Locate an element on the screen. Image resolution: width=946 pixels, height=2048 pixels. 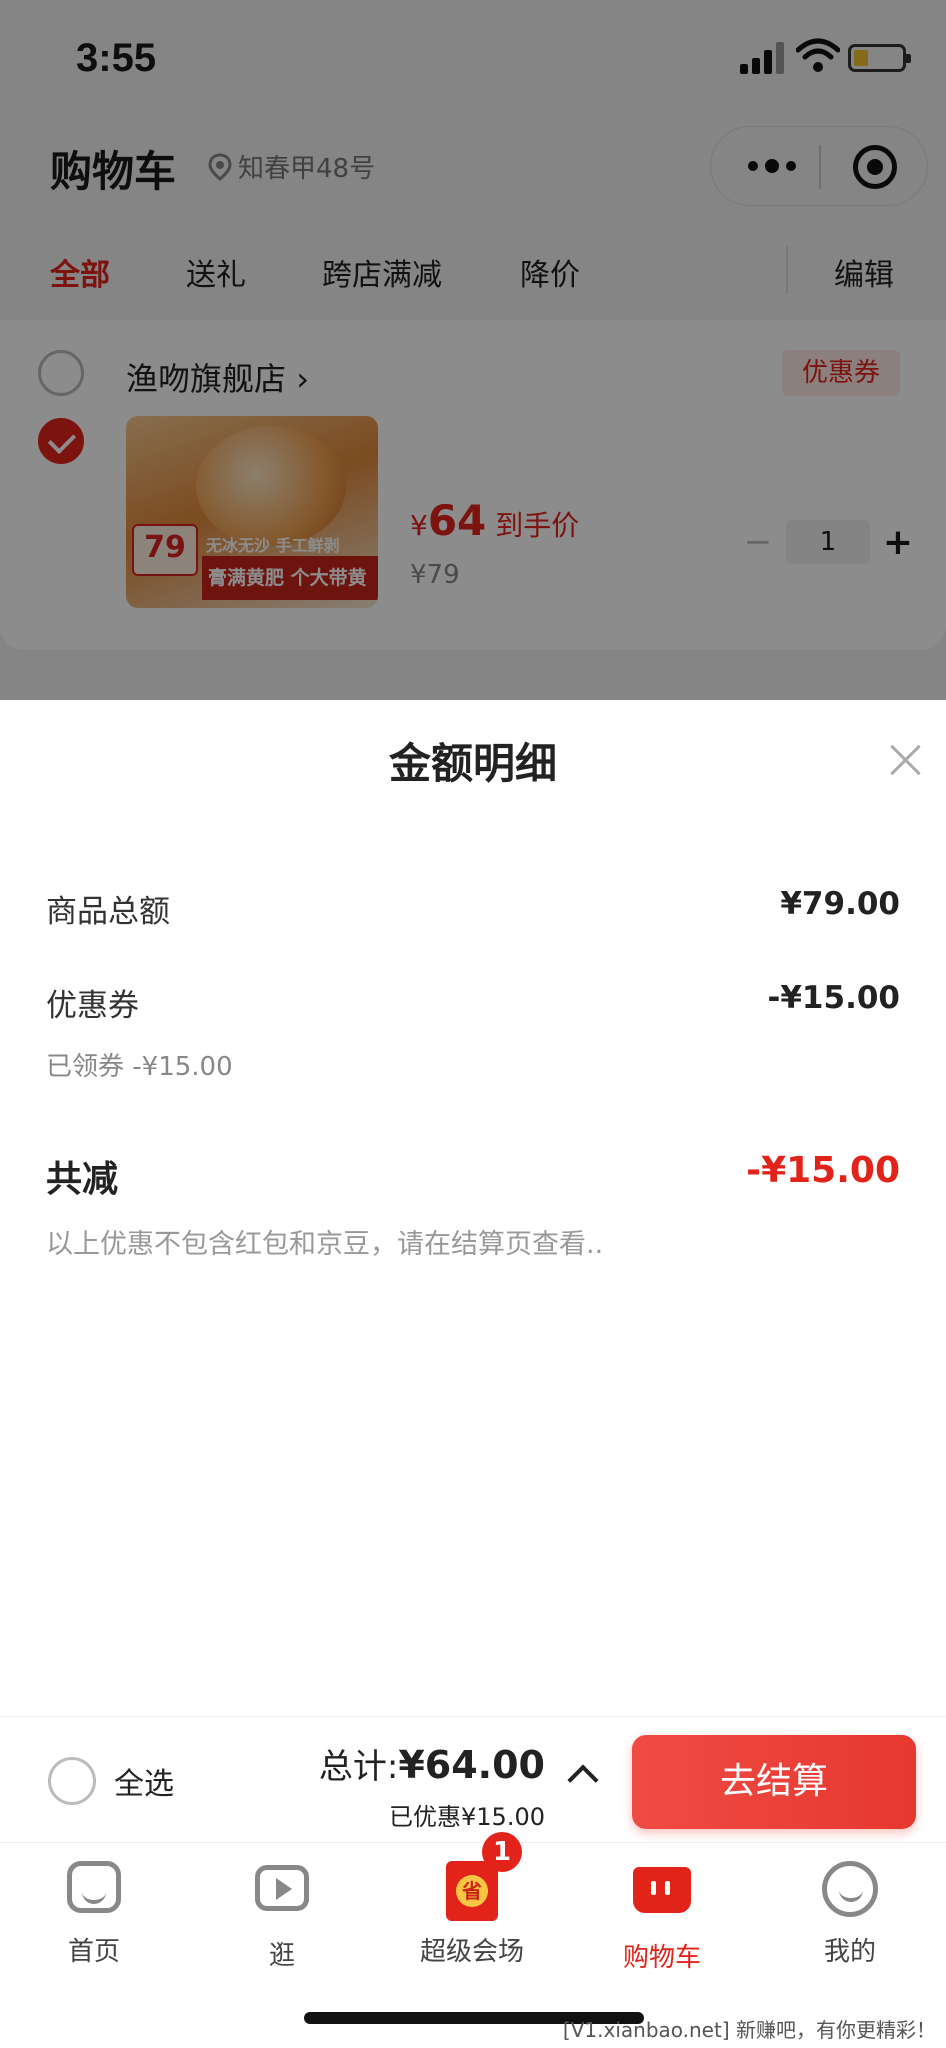
select-all-label: 全选 is located at coordinates (144, 1784).